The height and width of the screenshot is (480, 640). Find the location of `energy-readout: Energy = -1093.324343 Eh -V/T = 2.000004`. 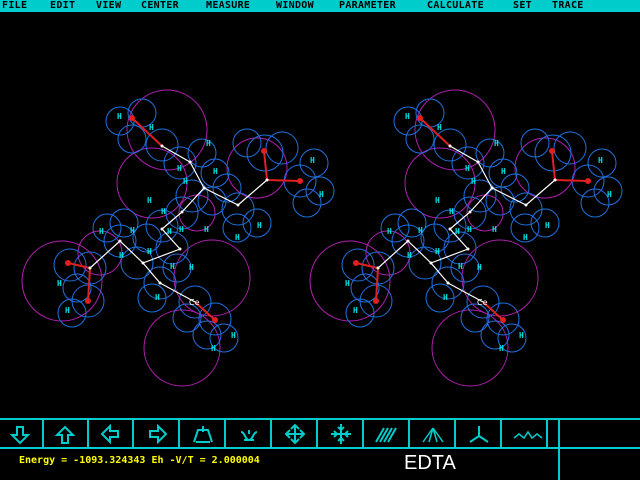

energy-readout: Energy = -1093.324343 Eh -V/T = 2.000004 is located at coordinates (139, 460).